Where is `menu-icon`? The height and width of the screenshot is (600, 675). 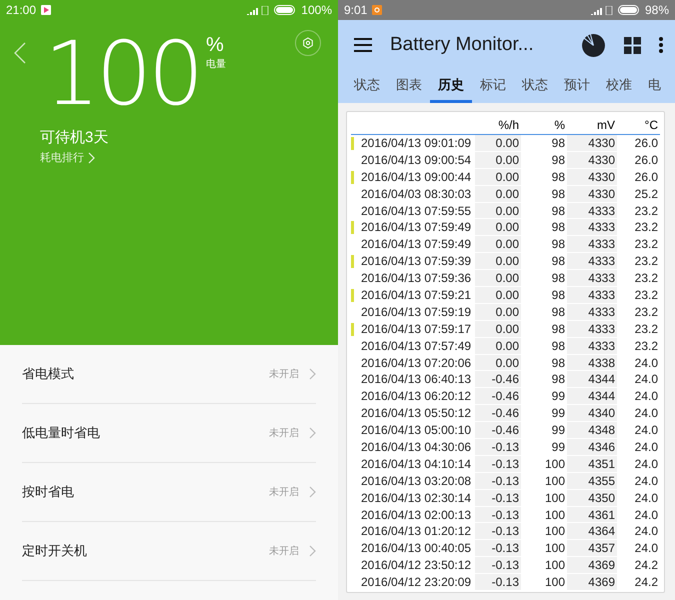
menu-icon is located at coordinates (363, 45).